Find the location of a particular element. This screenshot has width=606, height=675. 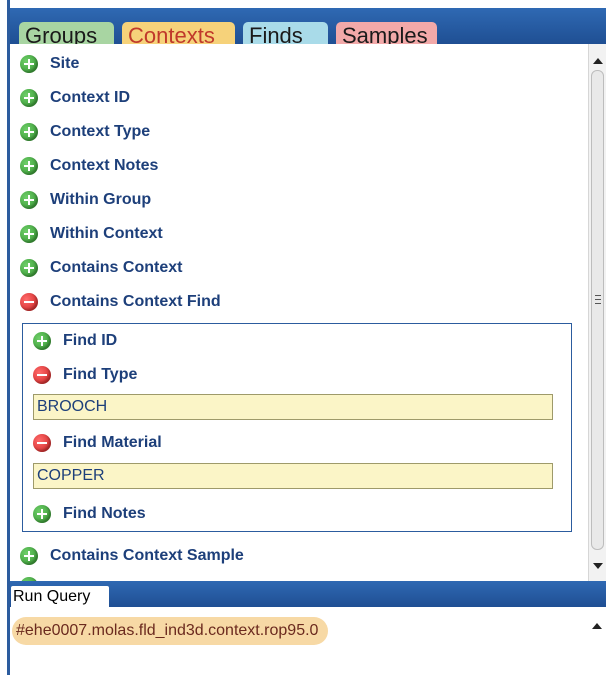

criterion-find-material: Find Material is located at coordinates (97, 443).